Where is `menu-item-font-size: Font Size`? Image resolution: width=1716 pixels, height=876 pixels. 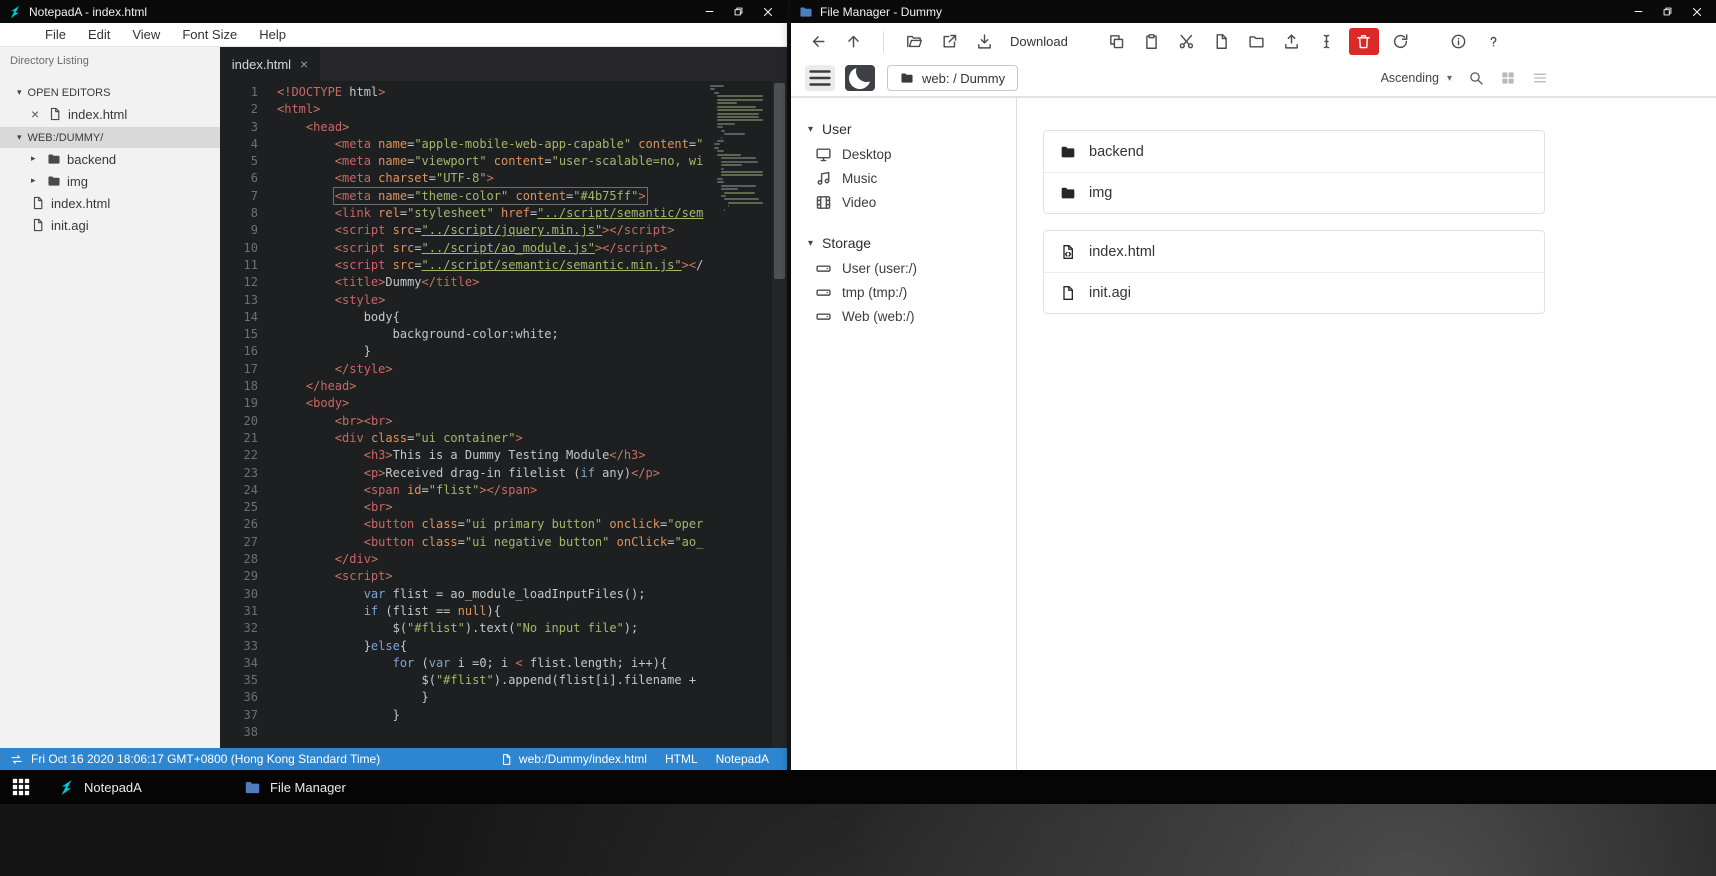
menu-item-font-size: Font Size is located at coordinates (209, 34).